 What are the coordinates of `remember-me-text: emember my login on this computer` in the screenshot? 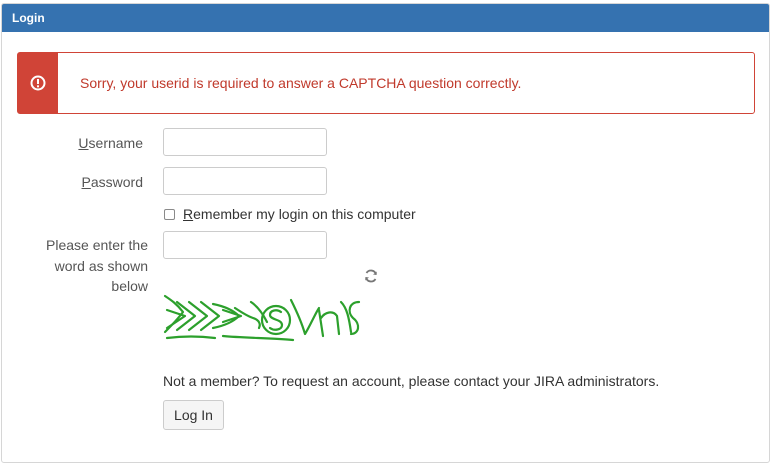 It's located at (304, 214).